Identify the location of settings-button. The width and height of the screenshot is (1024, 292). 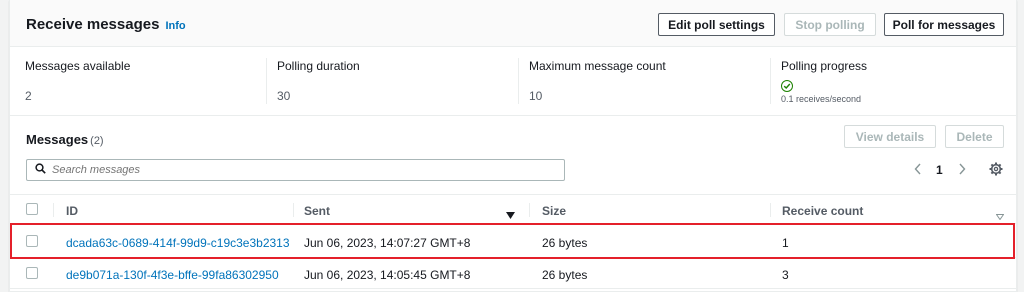
(996, 170).